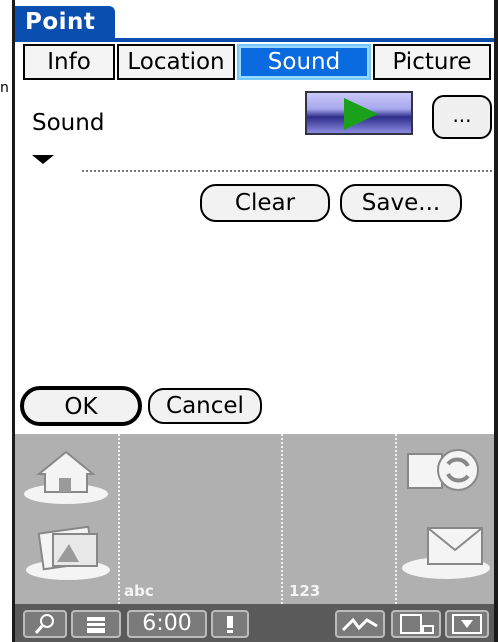 The image size is (498, 642). What do you see at coordinates (205, 406) in the screenshot?
I see `cancel-button: Cancel` at bounding box center [205, 406].